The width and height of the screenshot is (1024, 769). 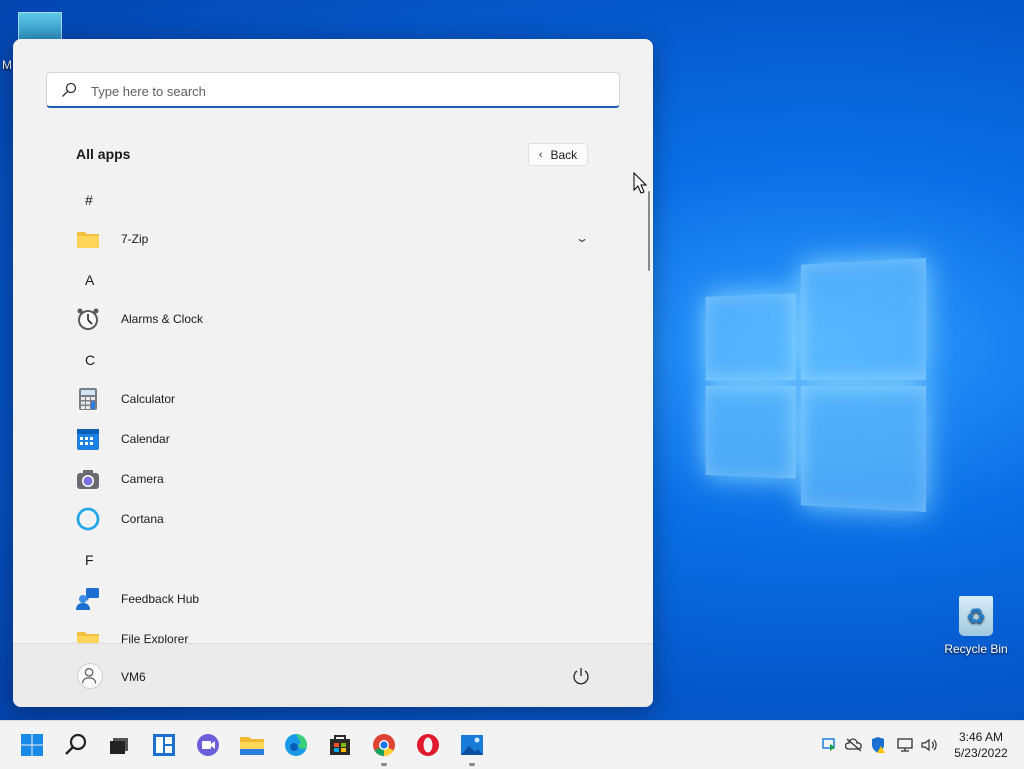 What do you see at coordinates (472, 747) in the screenshot?
I see `photos-icon` at bounding box center [472, 747].